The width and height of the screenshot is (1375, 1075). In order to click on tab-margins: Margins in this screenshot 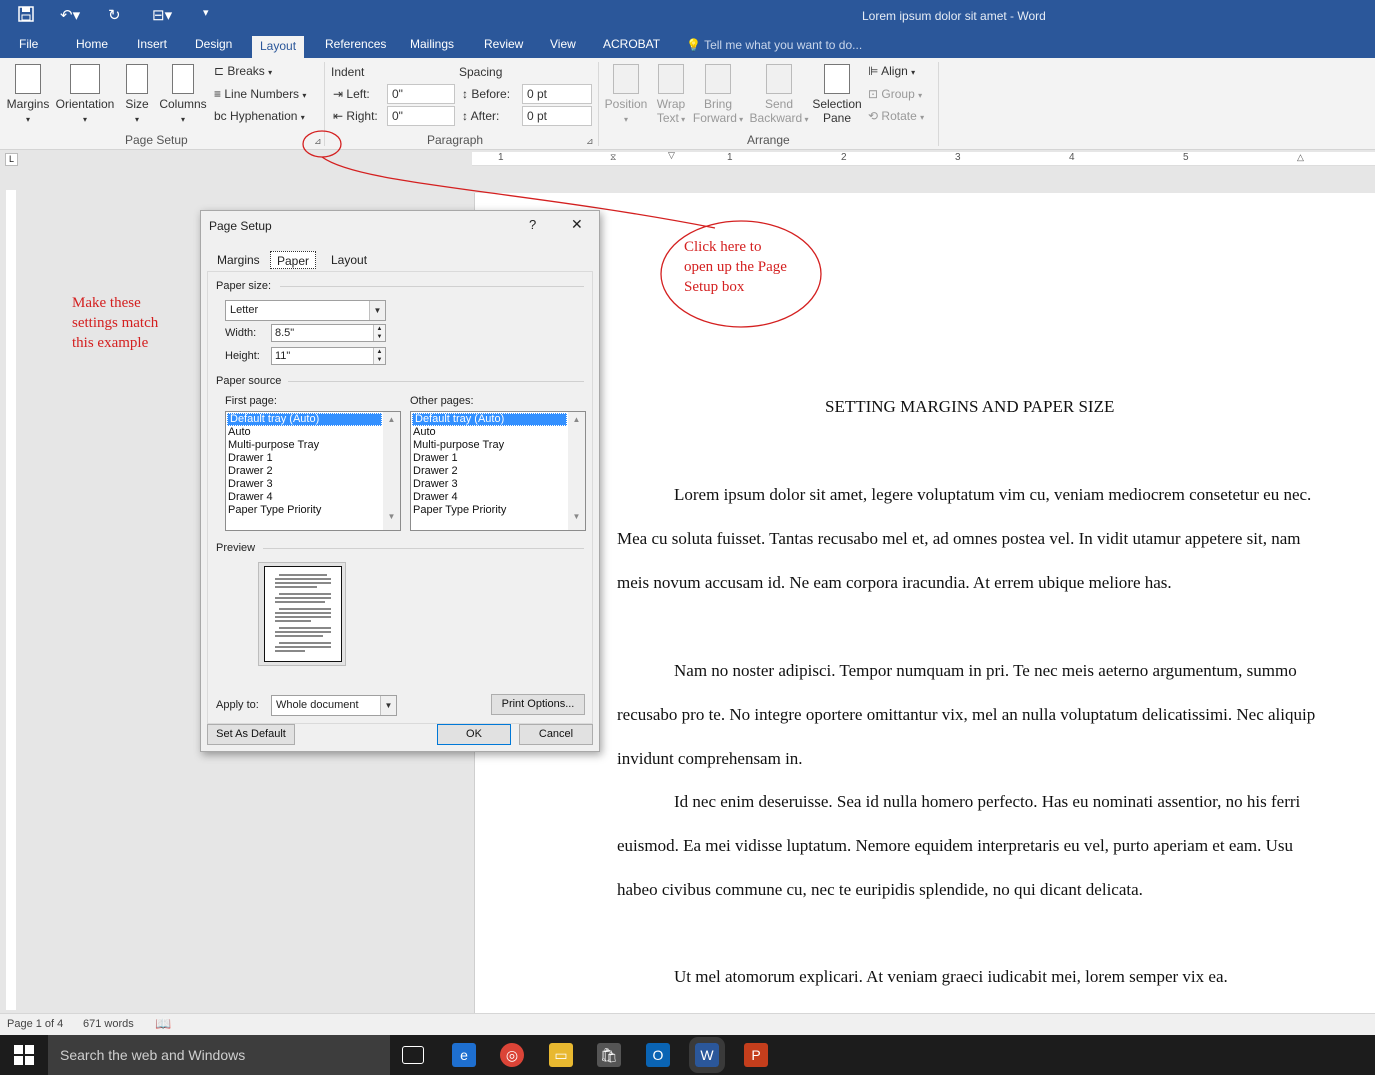, I will do `click(238, 260)`.